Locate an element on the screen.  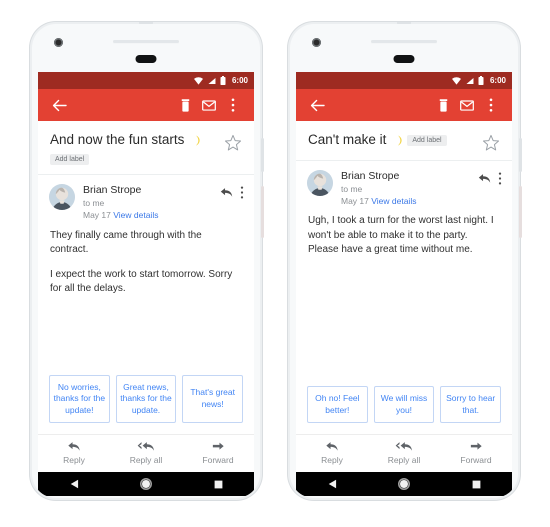
smart-reply-chip: We will miss you! is located at coordinates (404, 404).